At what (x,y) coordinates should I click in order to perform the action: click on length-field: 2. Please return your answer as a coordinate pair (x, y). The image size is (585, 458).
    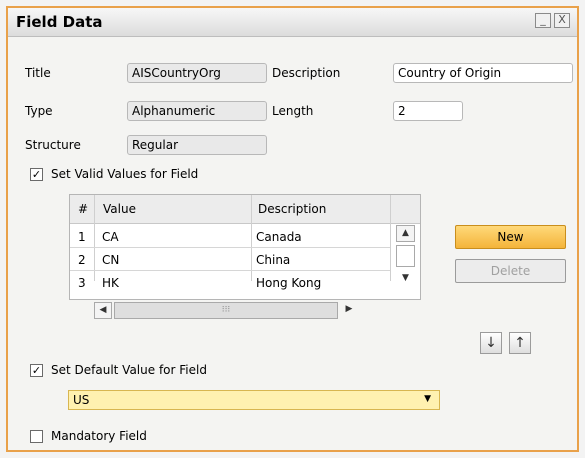
    Looking at the image, I should click on (428, 111).